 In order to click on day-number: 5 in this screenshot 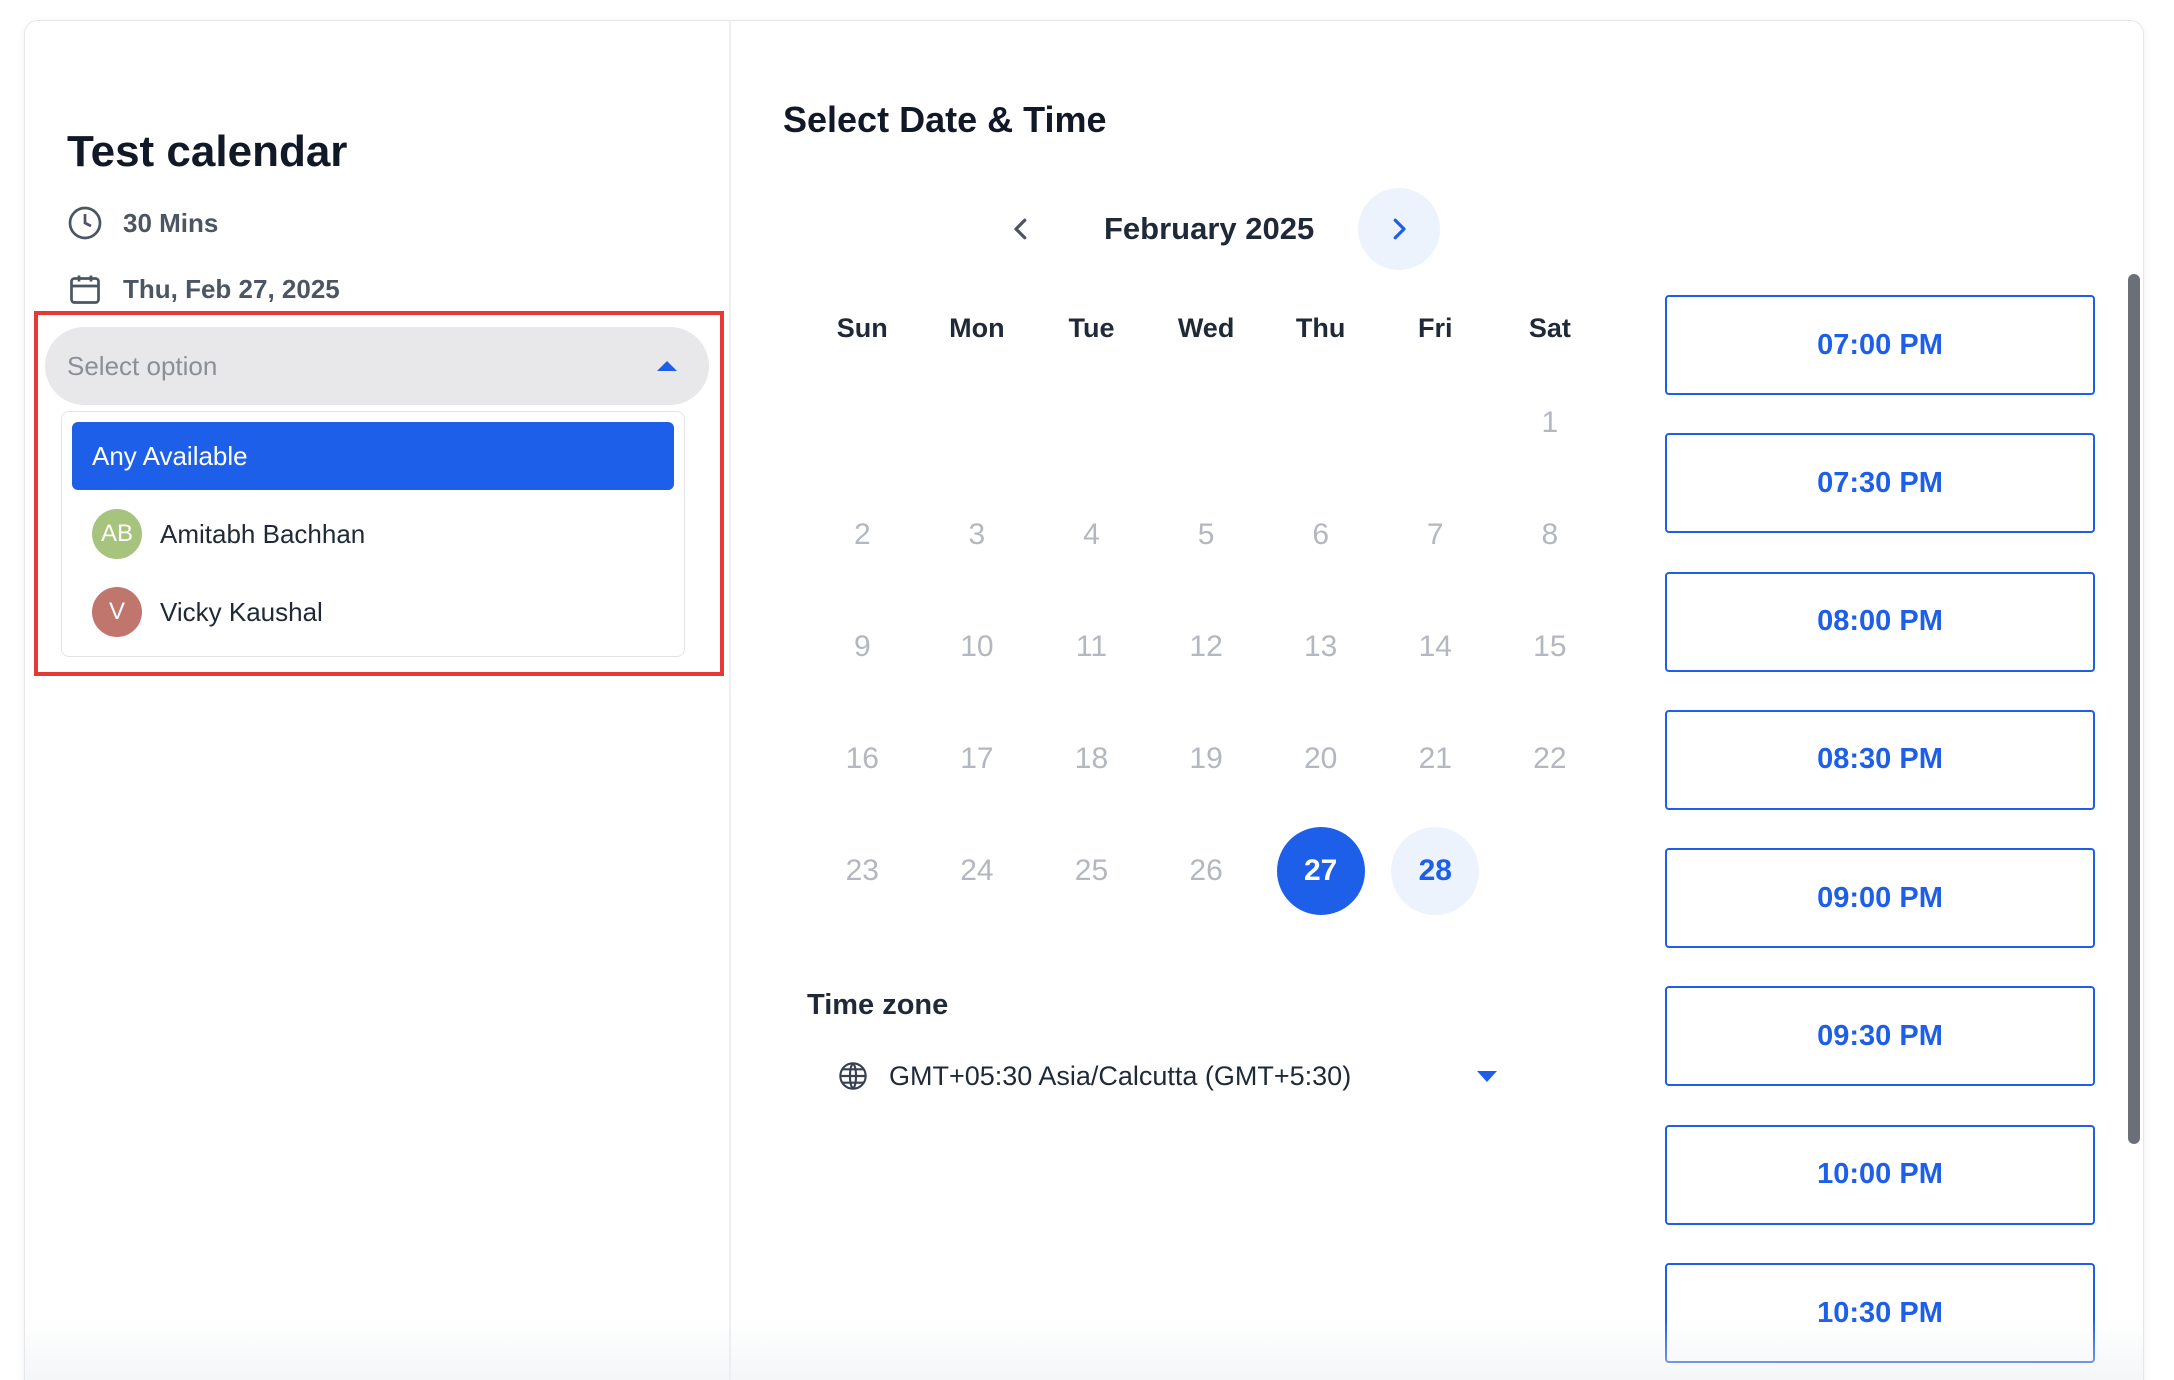, I will do `click(1206, 534)`.